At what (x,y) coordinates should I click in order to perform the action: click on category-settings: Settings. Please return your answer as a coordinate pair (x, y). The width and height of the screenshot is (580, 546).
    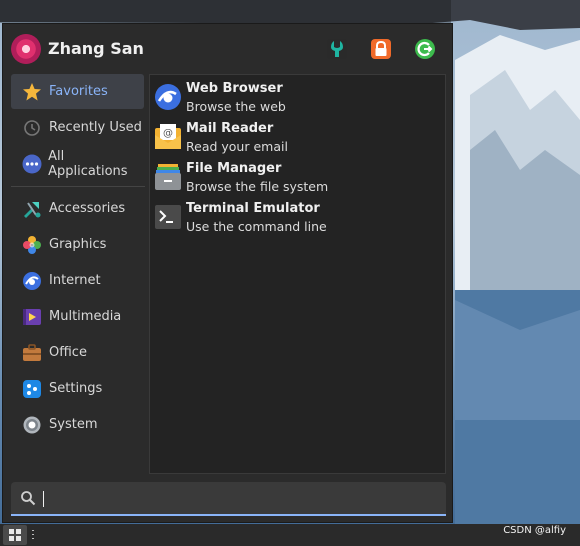
    Looking at the image, I should click on (77, 388).